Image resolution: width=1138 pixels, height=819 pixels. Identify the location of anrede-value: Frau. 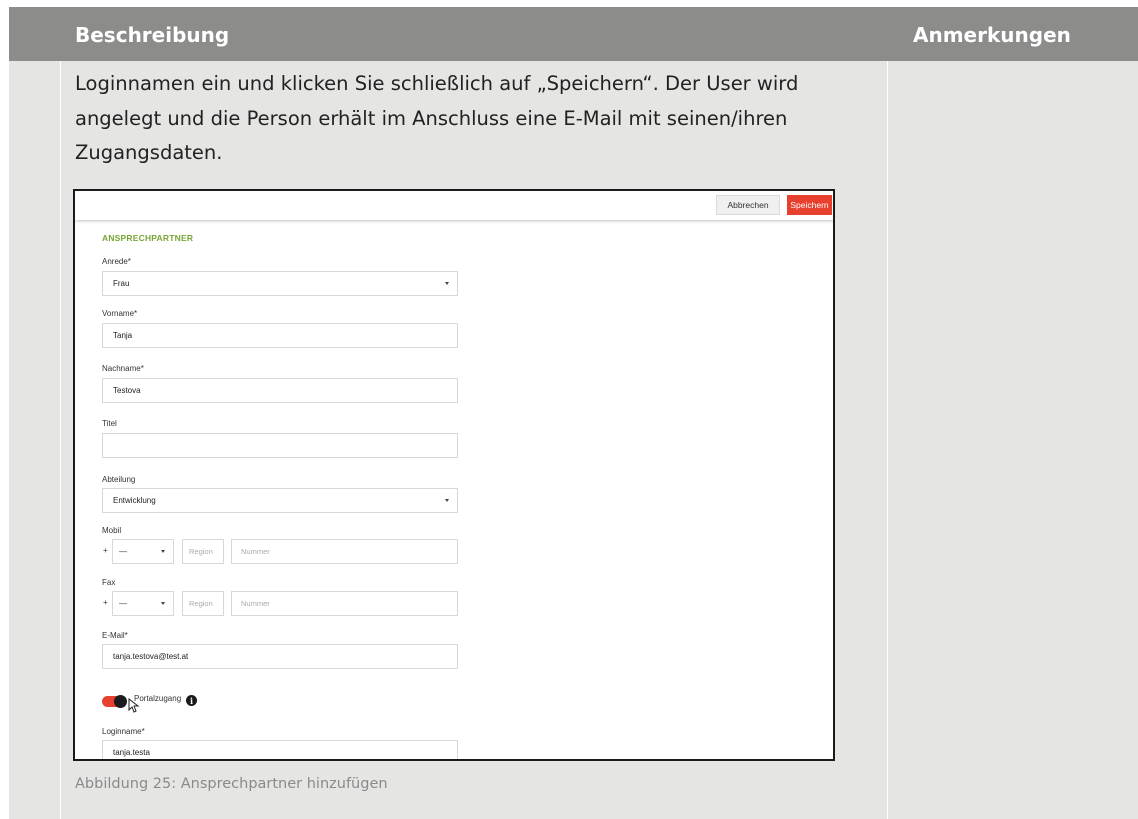
(121, 283).